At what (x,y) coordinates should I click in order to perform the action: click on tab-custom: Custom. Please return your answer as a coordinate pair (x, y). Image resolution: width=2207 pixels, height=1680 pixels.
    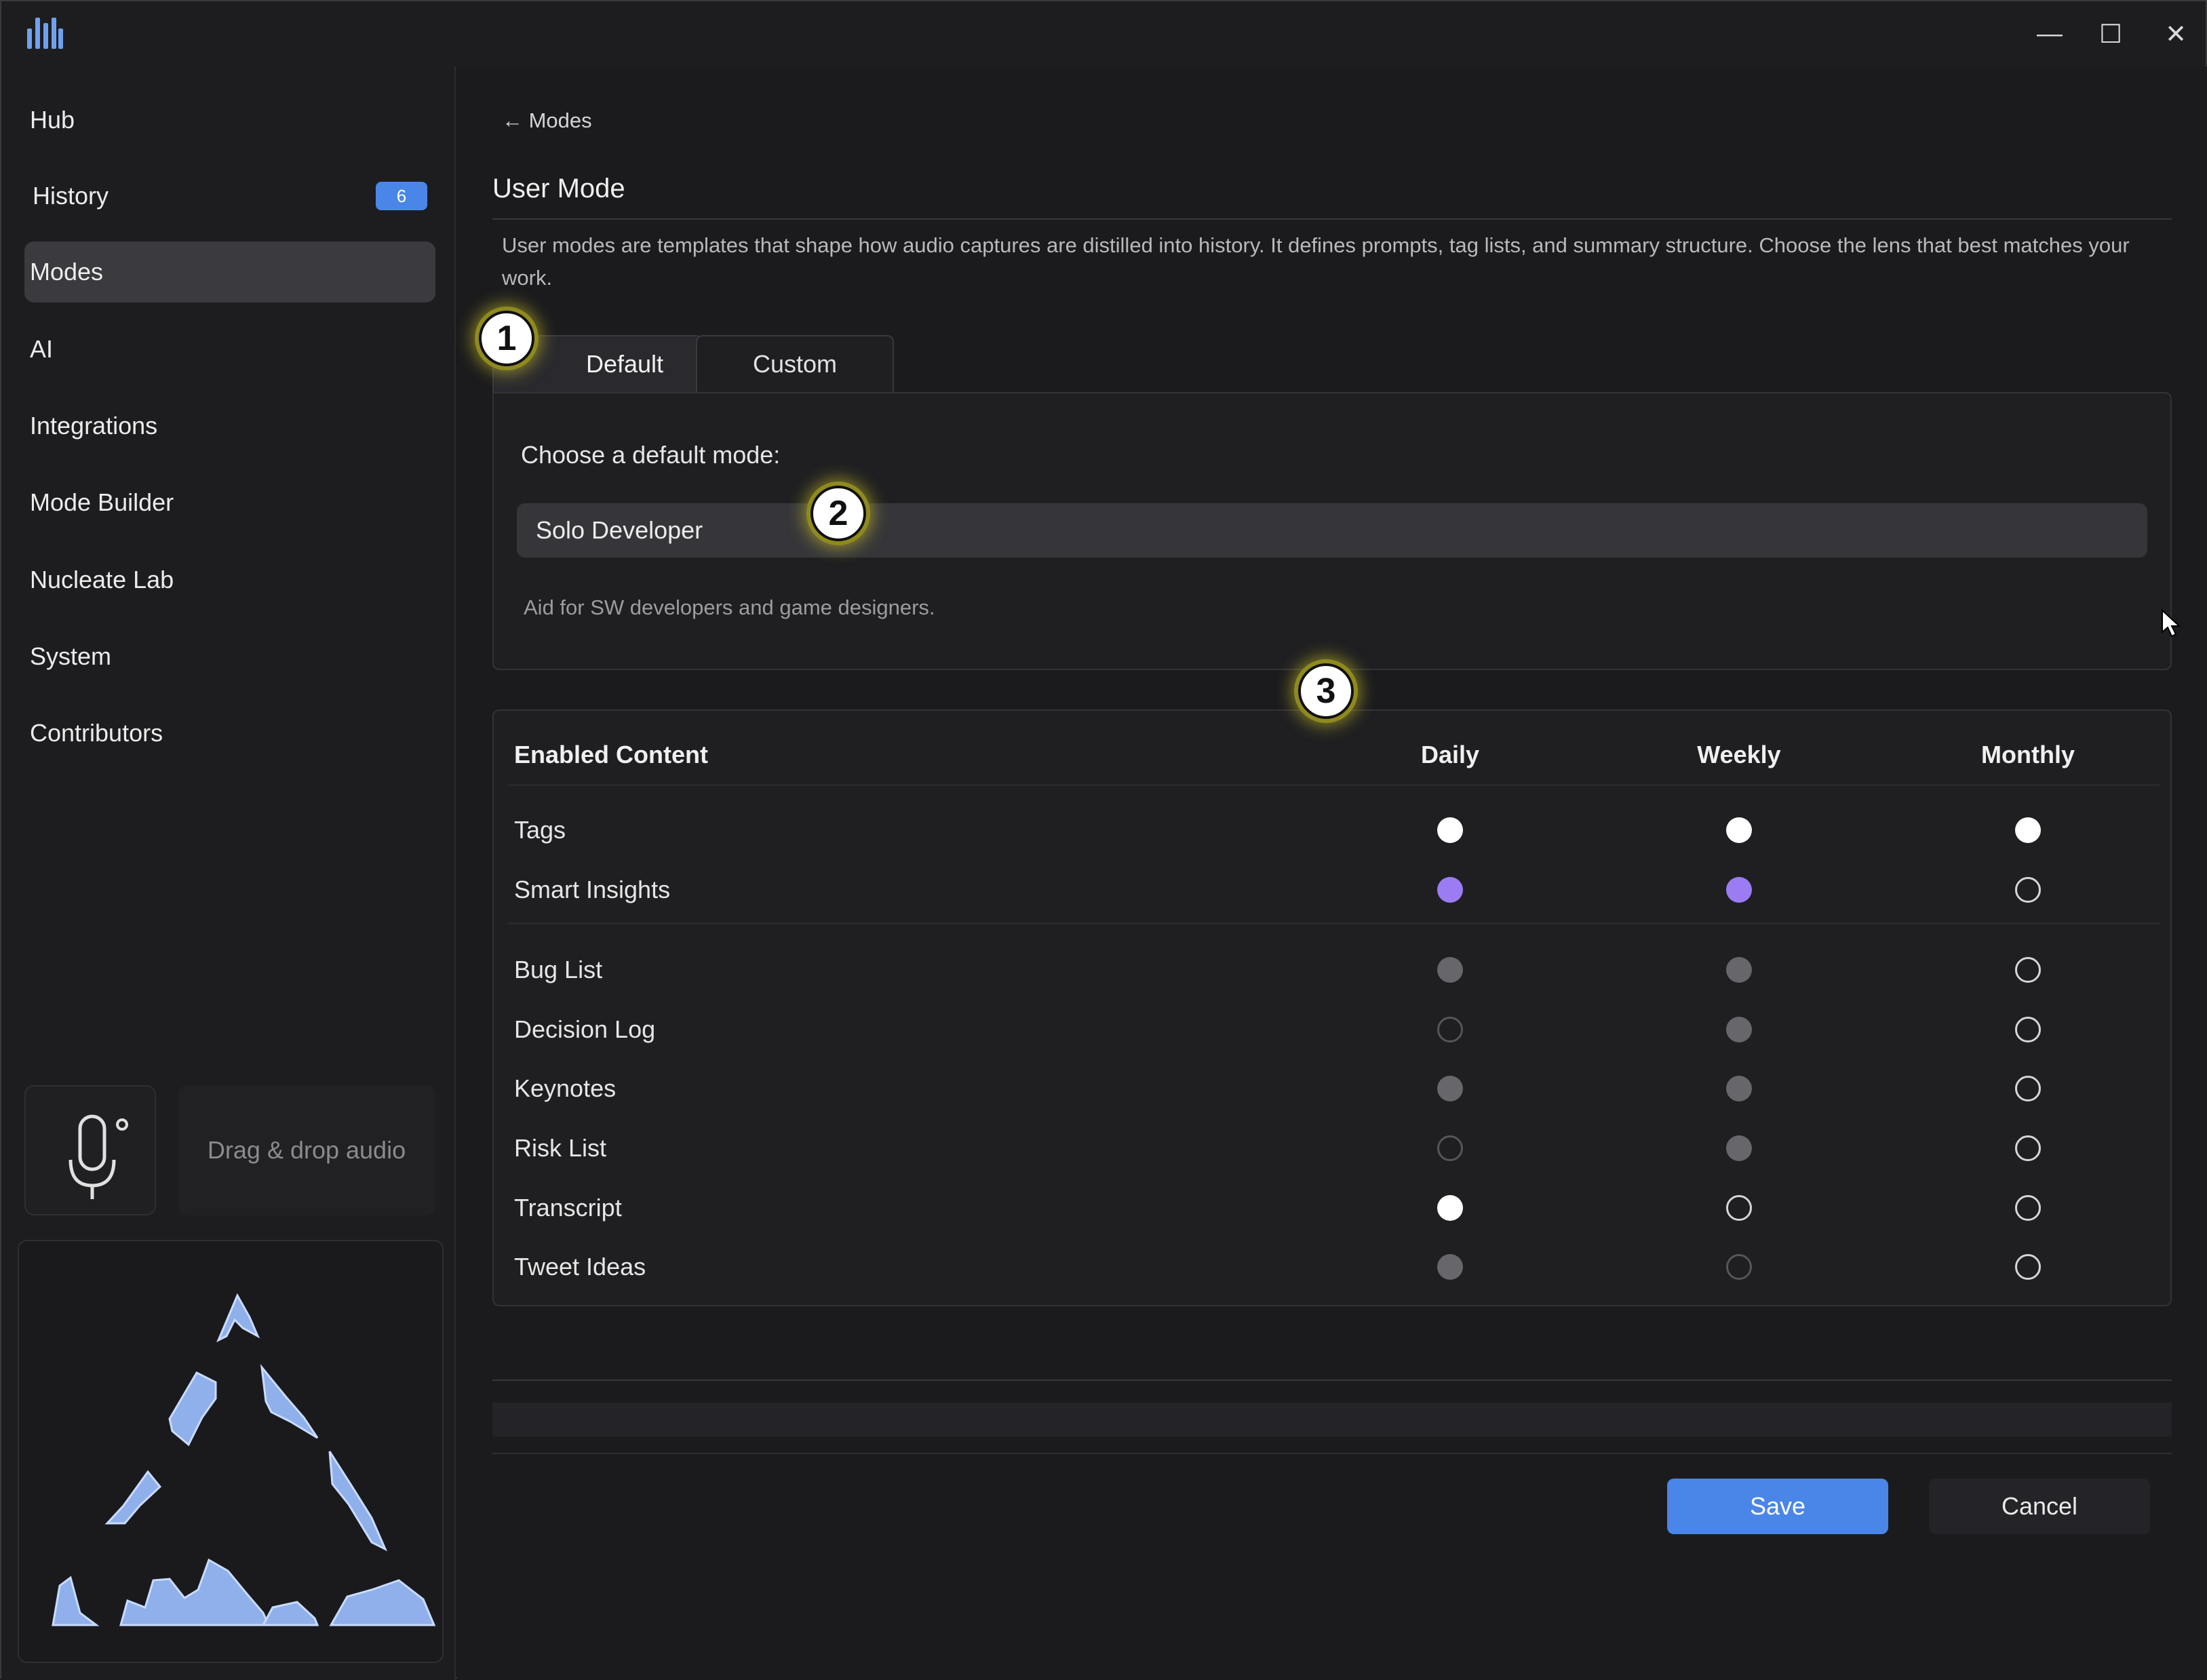
    Looking at the image, I should click on (795, 363).